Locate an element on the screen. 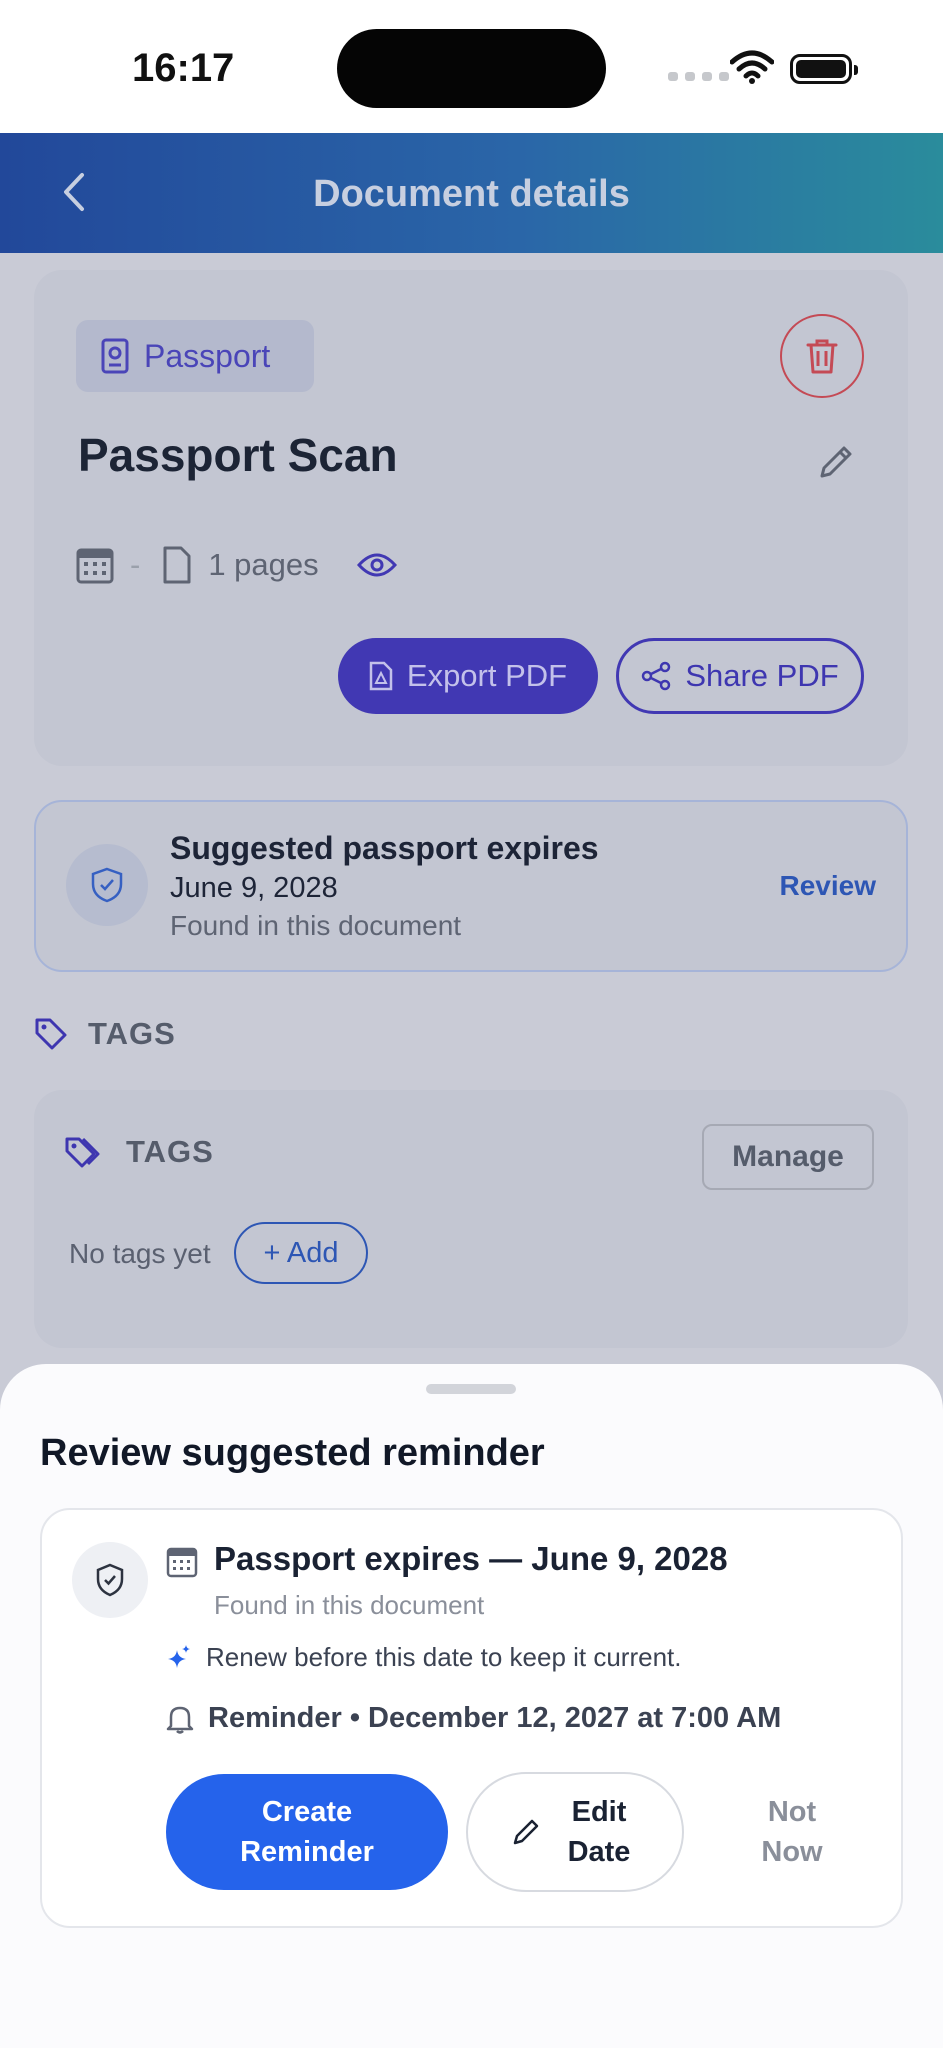  sheet-title: Review suggested reminder is located at coordinates (292, 1453).